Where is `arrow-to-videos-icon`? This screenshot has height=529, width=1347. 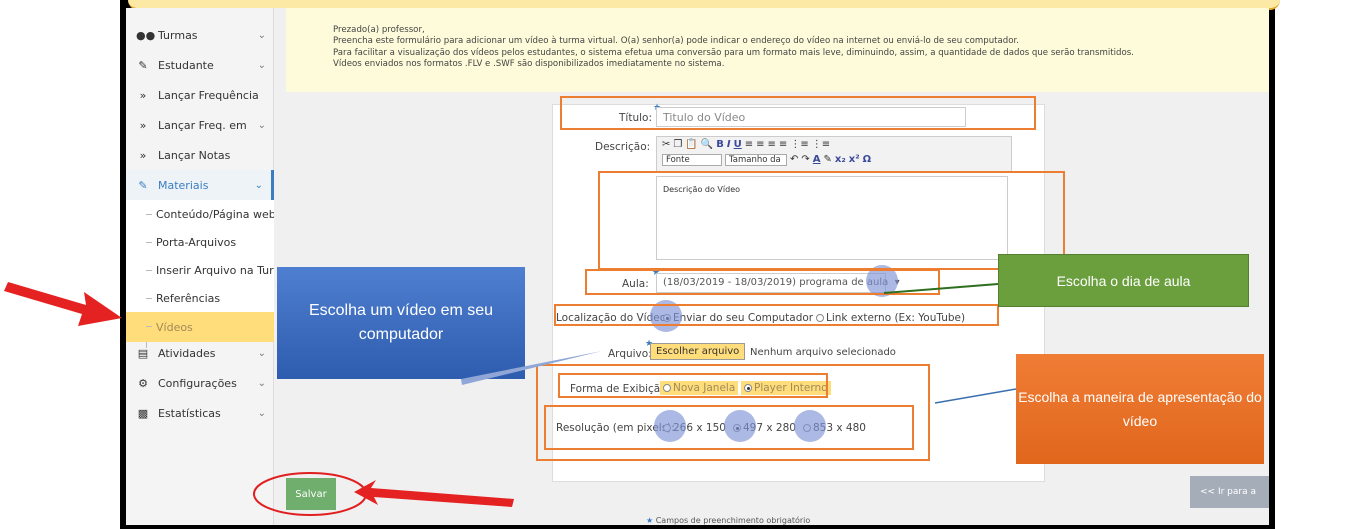
arrow-to-videos-icon is located at coordinates (63, 304).